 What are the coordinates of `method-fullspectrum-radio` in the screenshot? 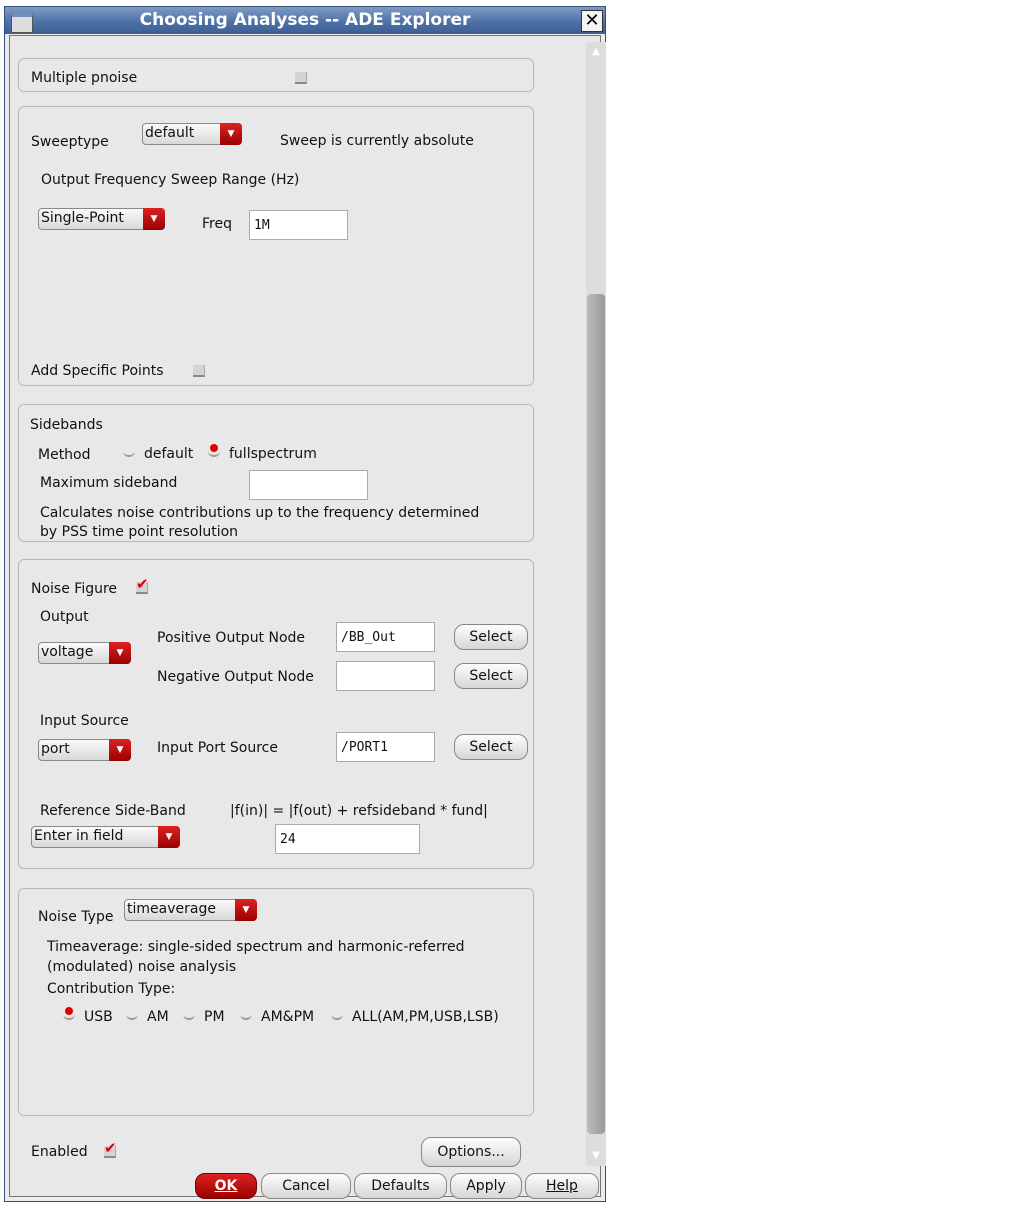 It's located at (214, 450).